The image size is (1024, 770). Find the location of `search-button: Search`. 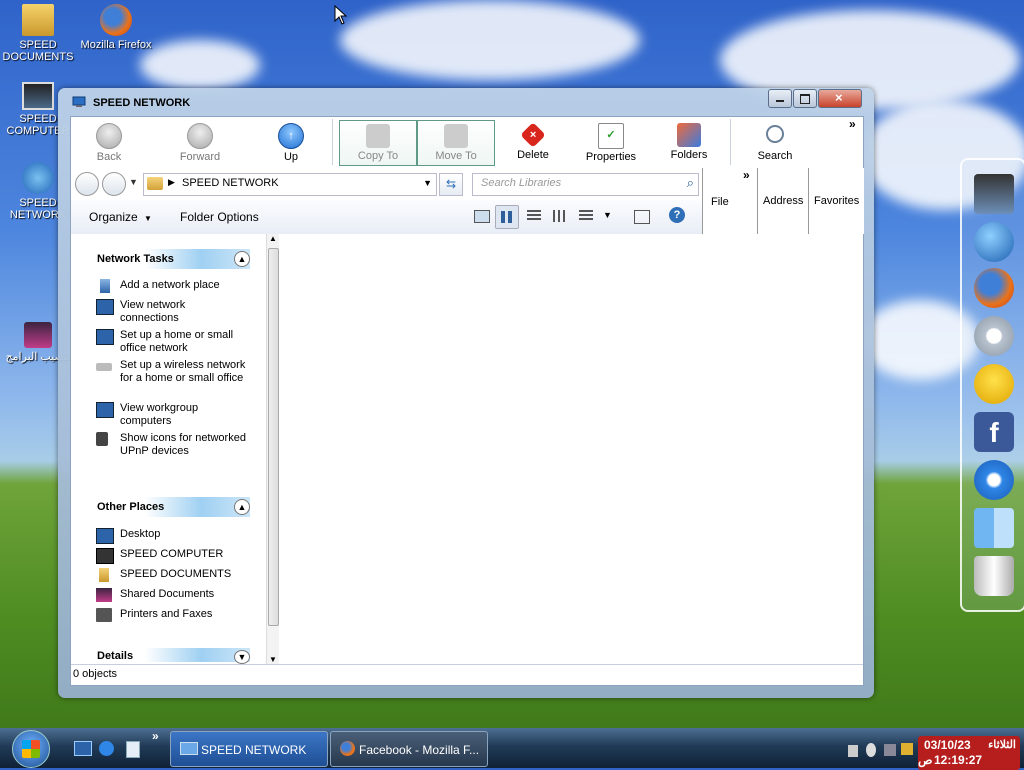

search-button: Search is located at coordinates (775, 142).